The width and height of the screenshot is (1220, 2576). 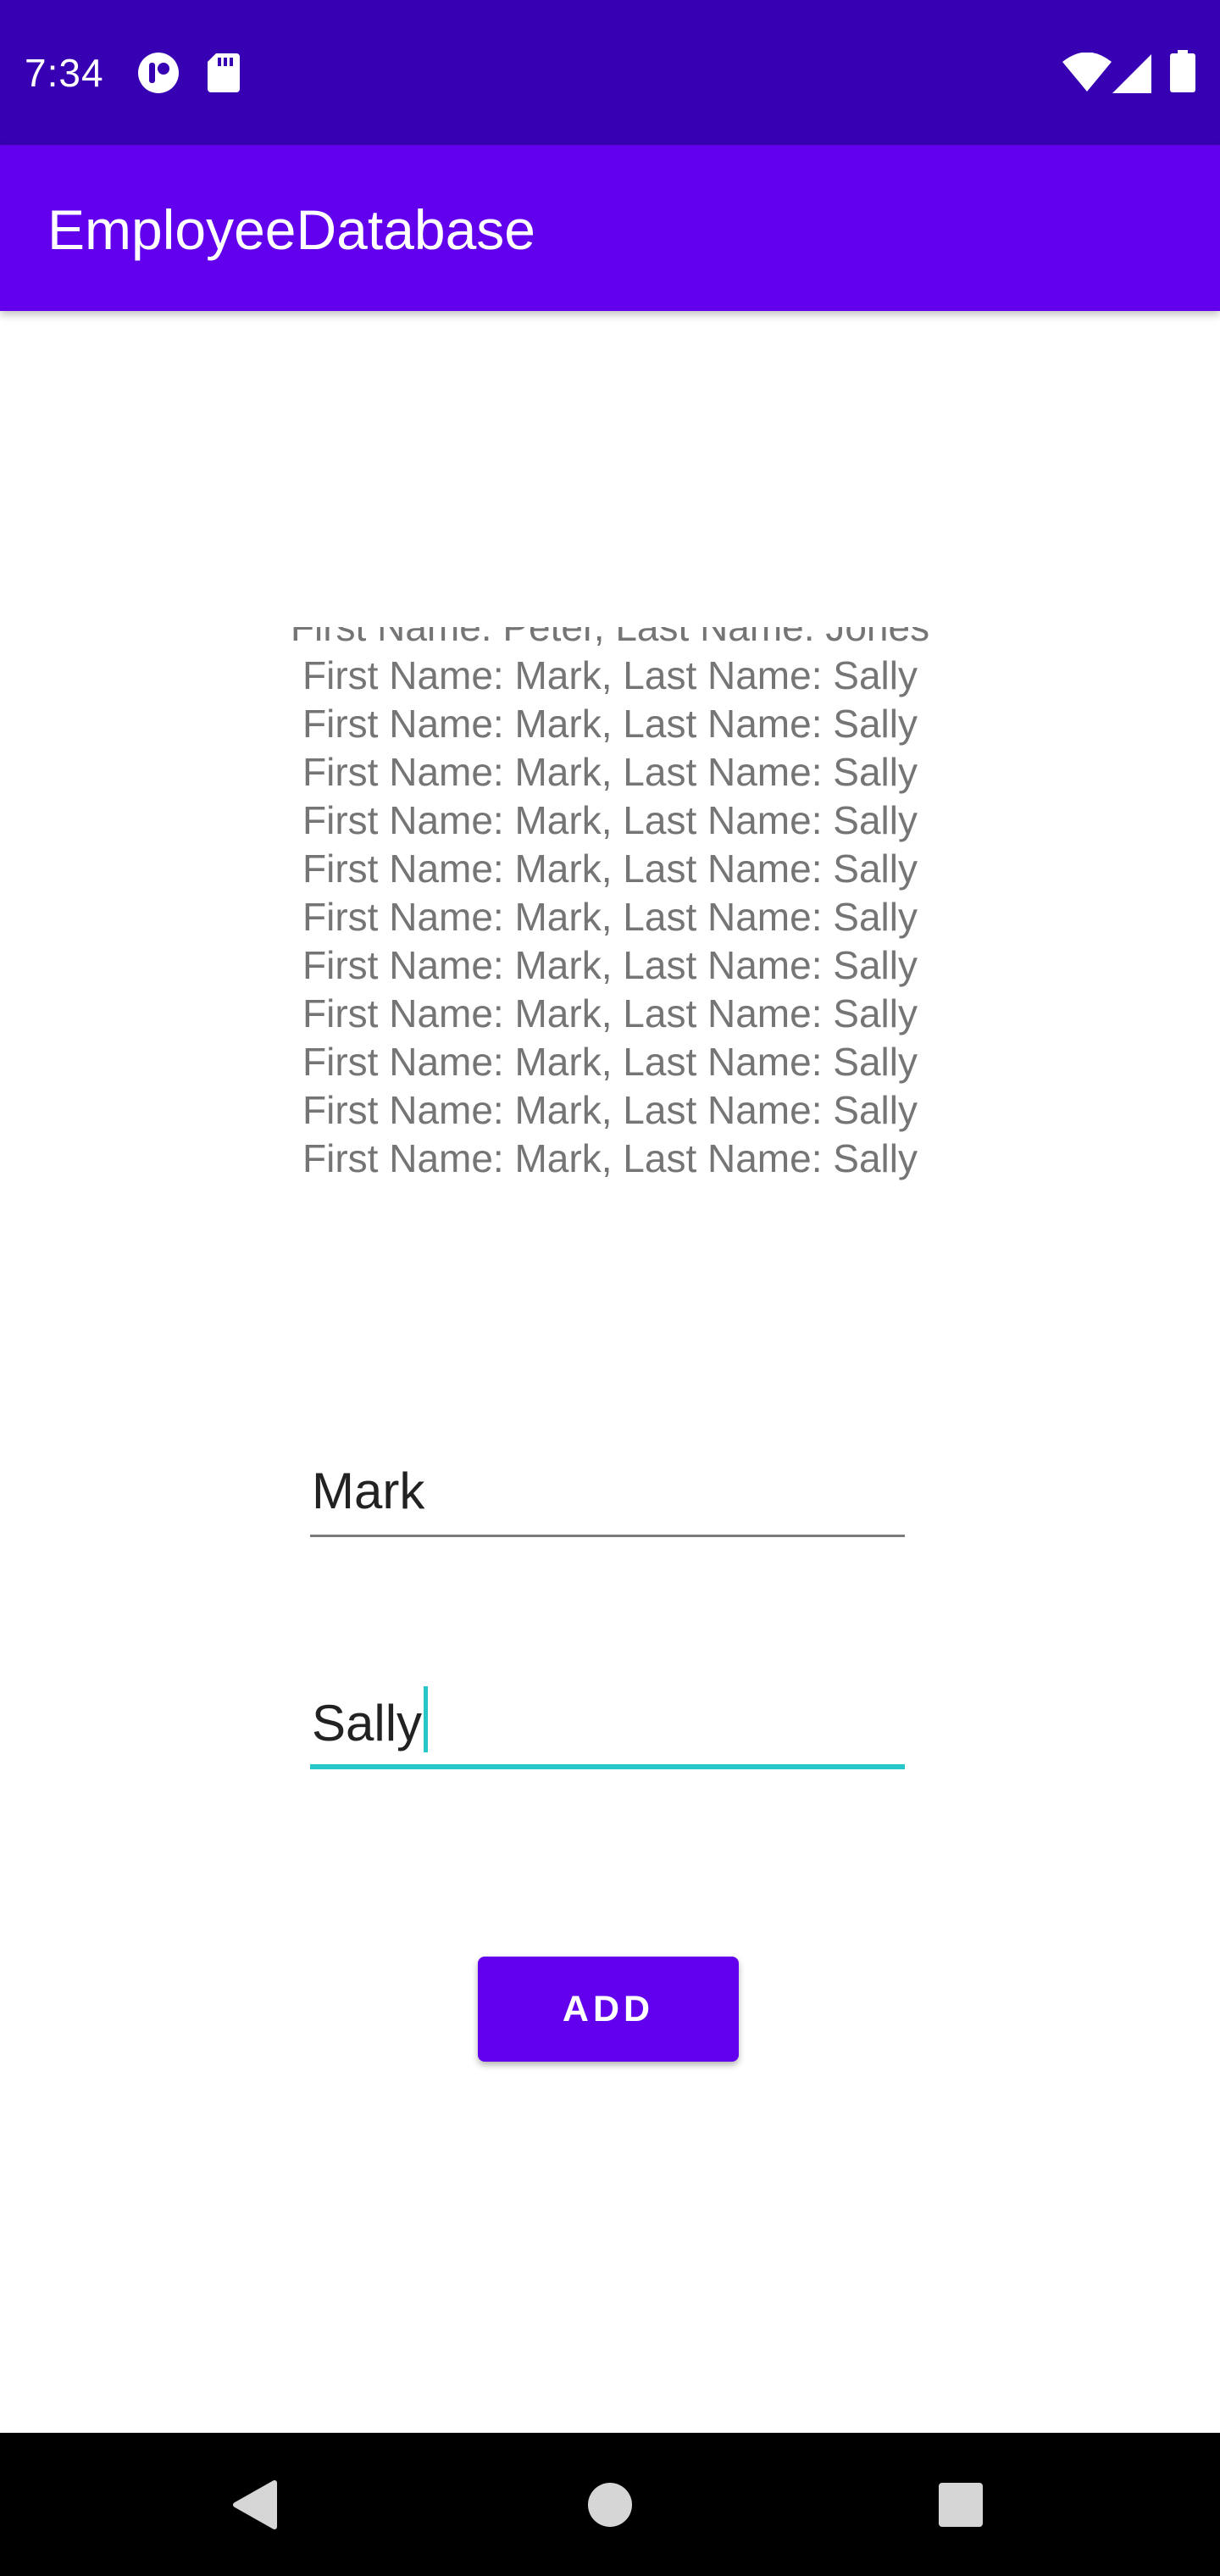 I want to click on navigation-bar, so click(x=610, y=2504).